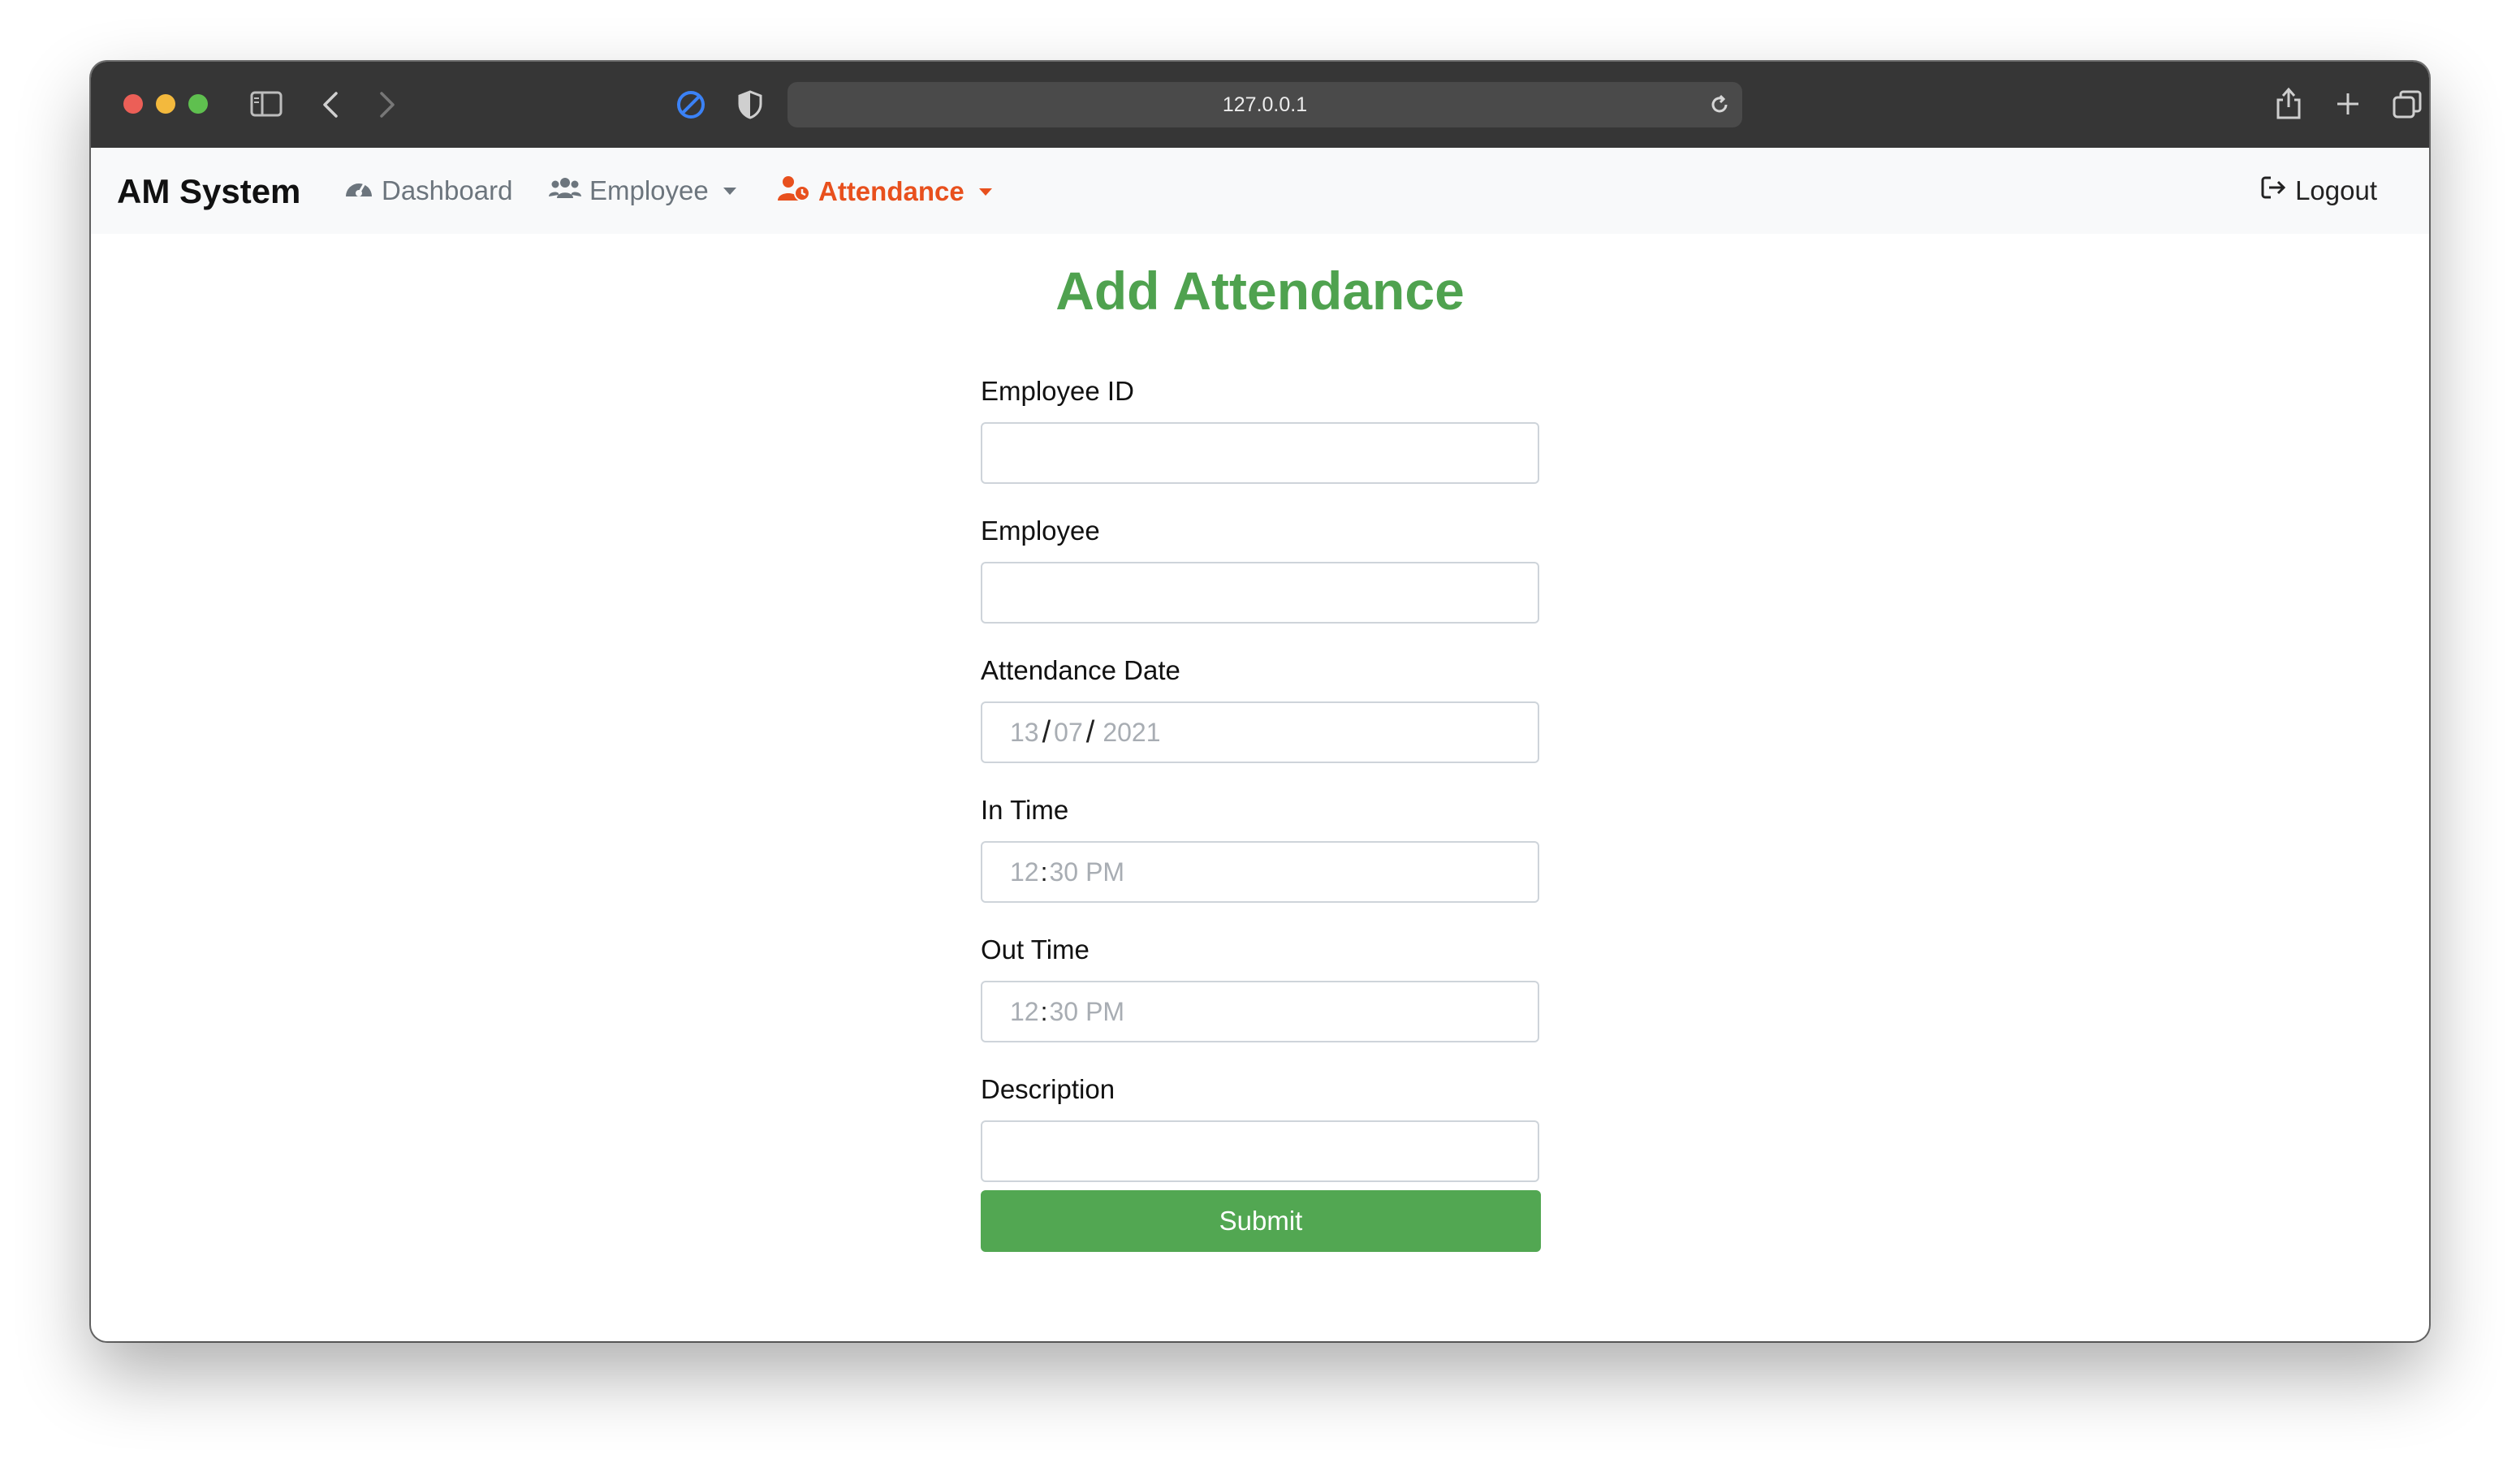 This screenshot has width=2520, height=1463. What do you see at coordinates (266, 104) in the screenshot?
I see `sidebar-toggle-icon` at bounding box center [266, 104].